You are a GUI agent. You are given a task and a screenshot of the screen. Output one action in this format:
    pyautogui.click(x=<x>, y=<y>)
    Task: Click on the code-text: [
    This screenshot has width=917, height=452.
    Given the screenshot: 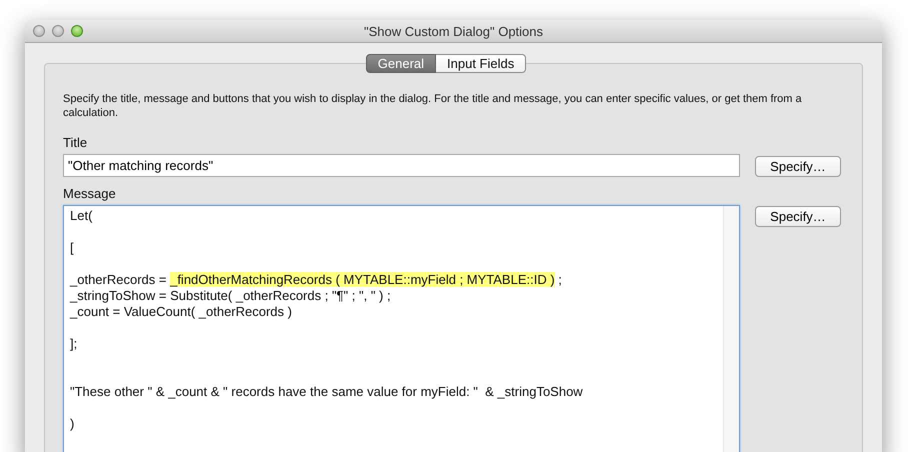 What is the action you would take?
    pyautogui.click(x=72, y=247)
    